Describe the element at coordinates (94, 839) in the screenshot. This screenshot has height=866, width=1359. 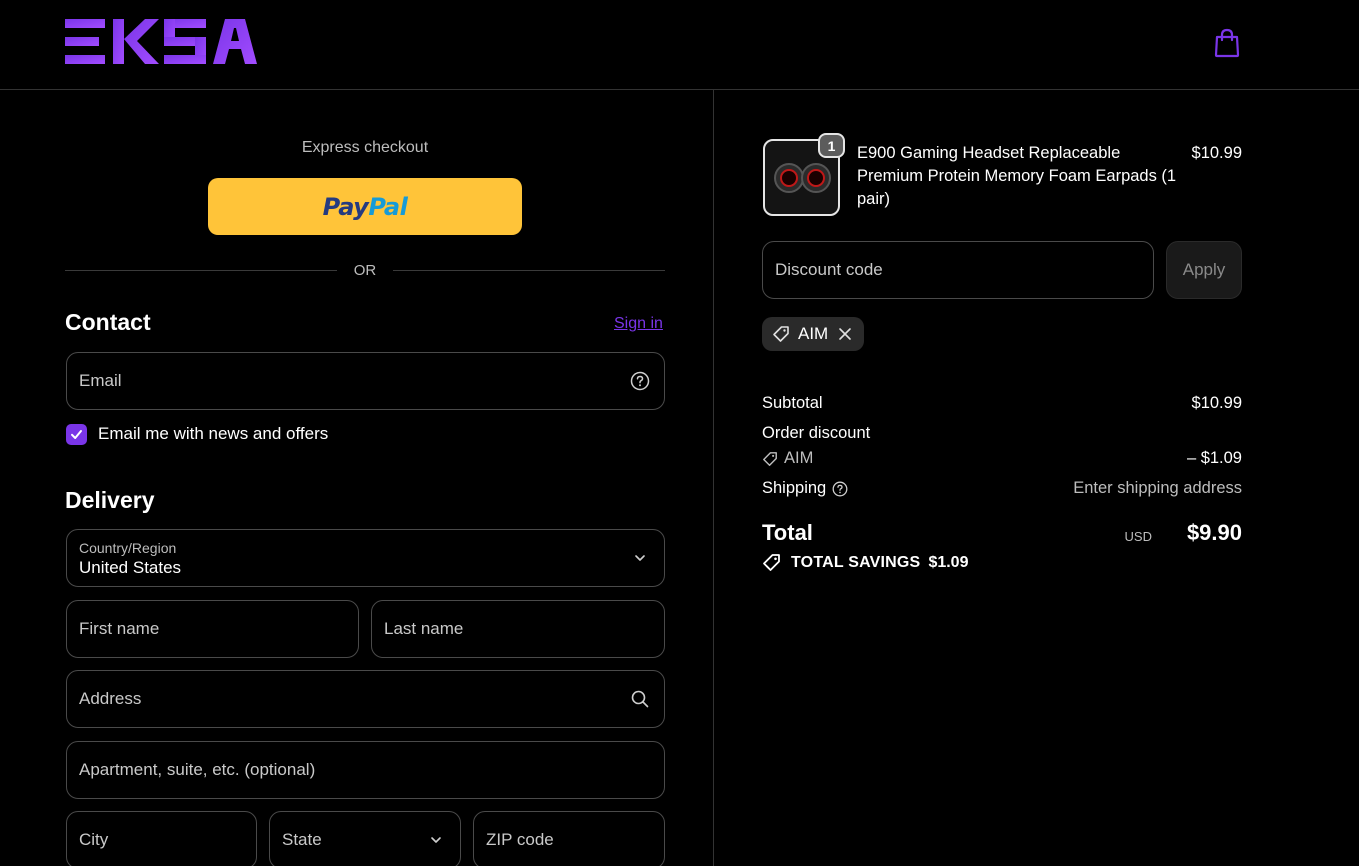
I see `city-placeholder: City` at that location.